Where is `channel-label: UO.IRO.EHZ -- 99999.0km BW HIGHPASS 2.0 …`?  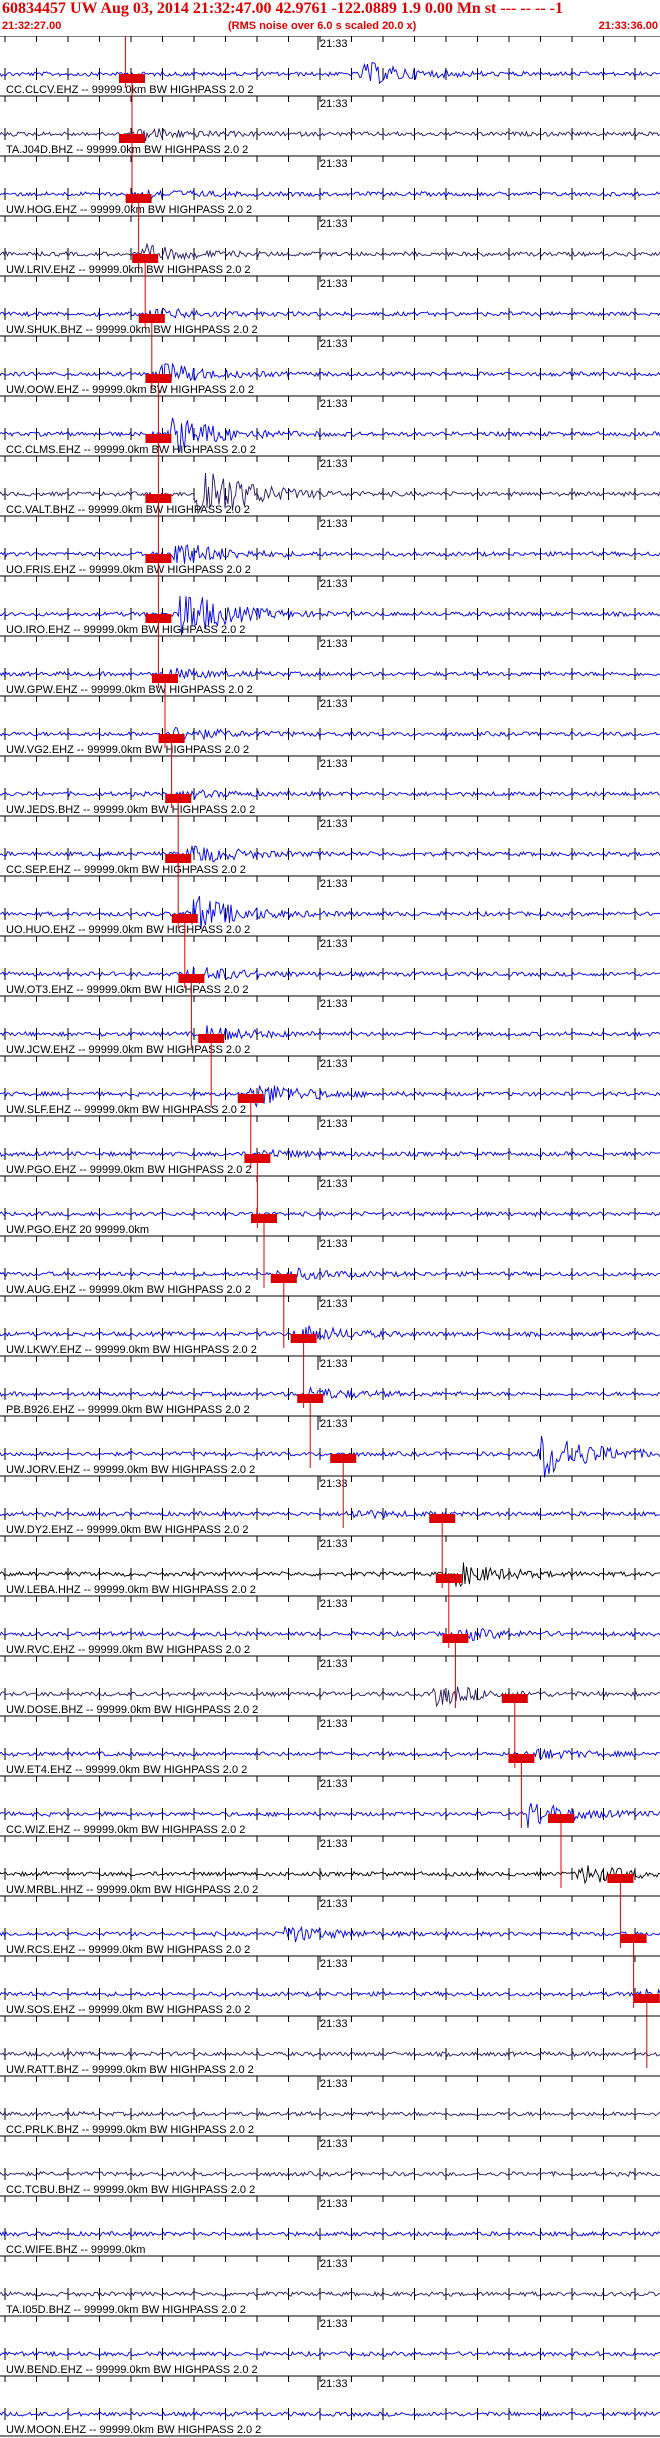
channel-label: UO.IRO.EHZ -- 99999.0km BW HIGHPASS 2.0 … is located at coordinates (125, 630).